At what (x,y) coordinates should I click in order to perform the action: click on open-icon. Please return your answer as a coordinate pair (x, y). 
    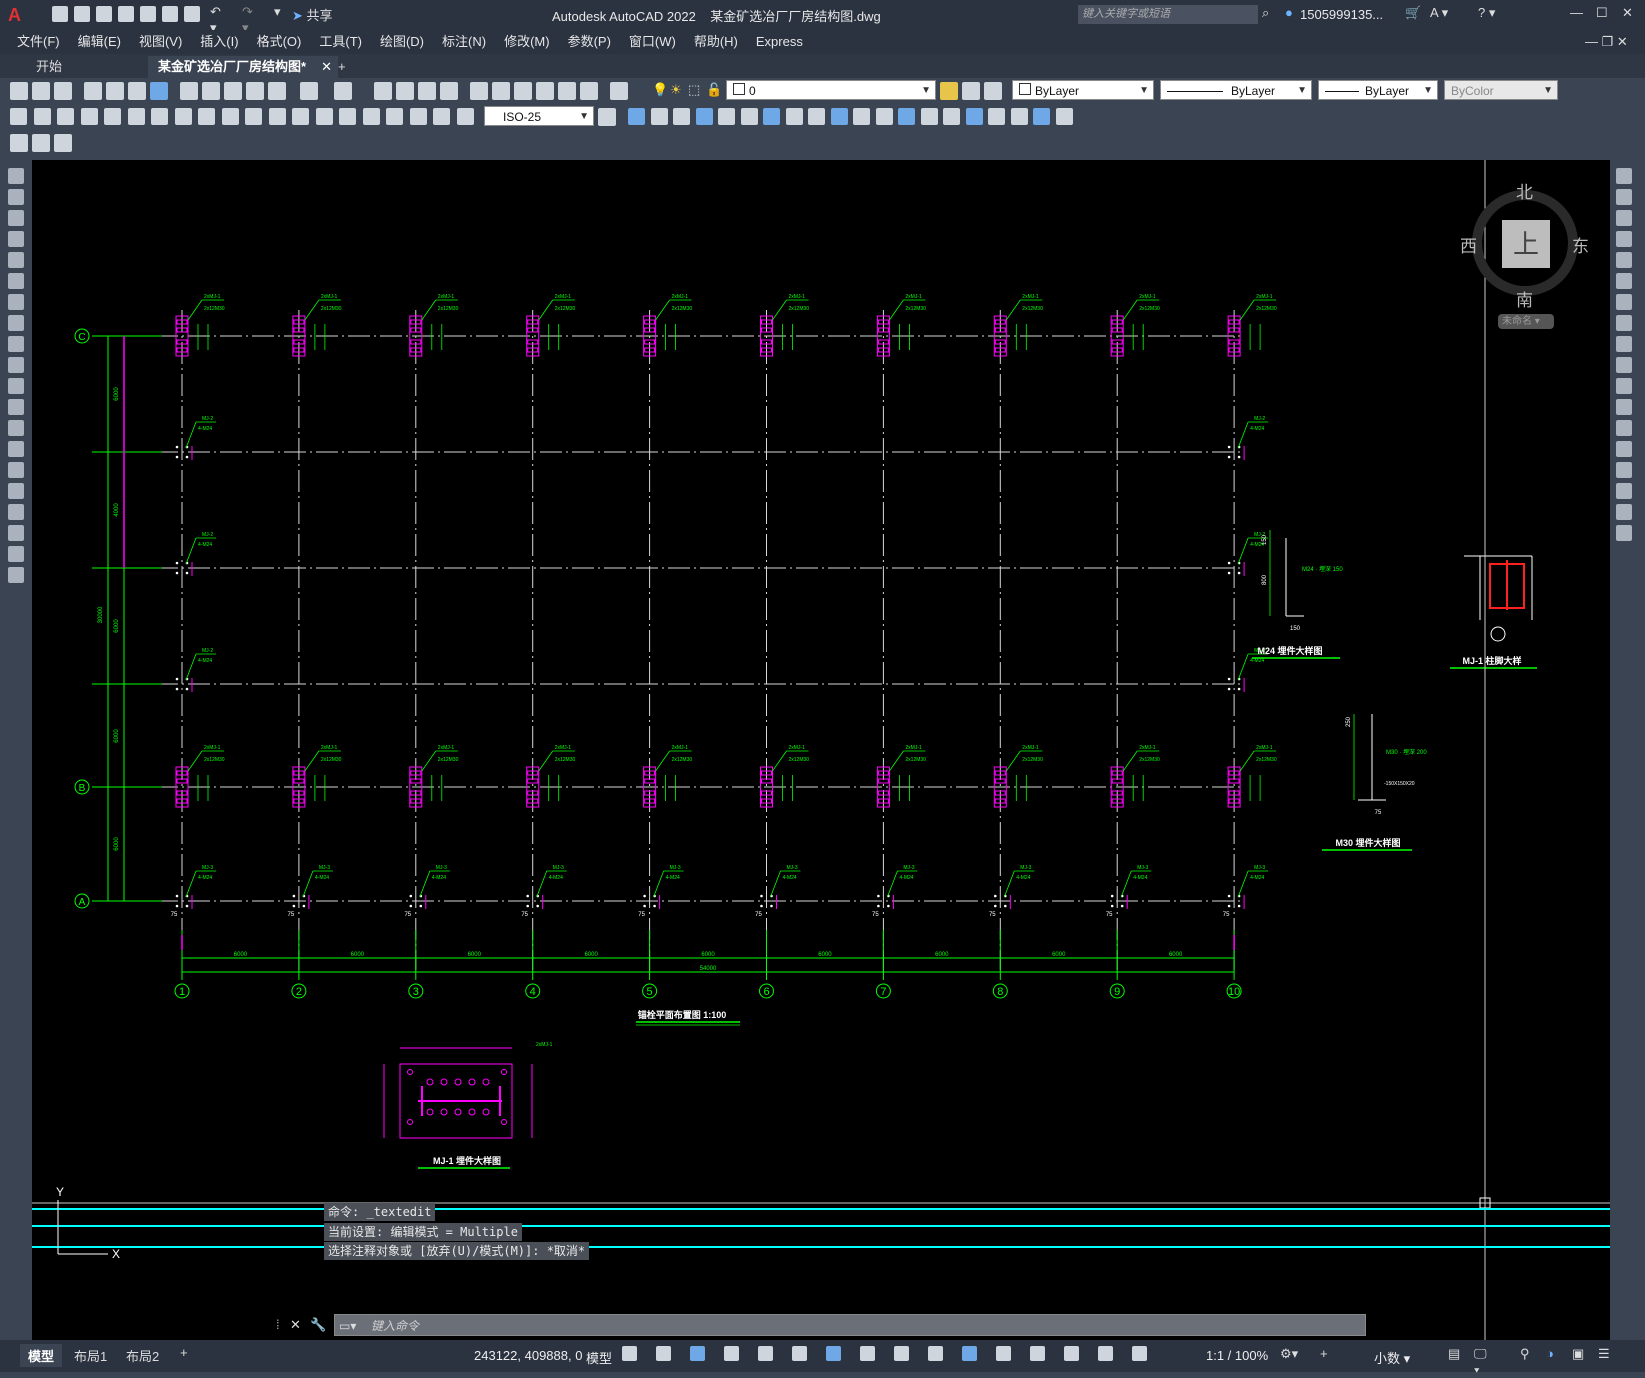
    Looking at the image, I should click on (82, 14).